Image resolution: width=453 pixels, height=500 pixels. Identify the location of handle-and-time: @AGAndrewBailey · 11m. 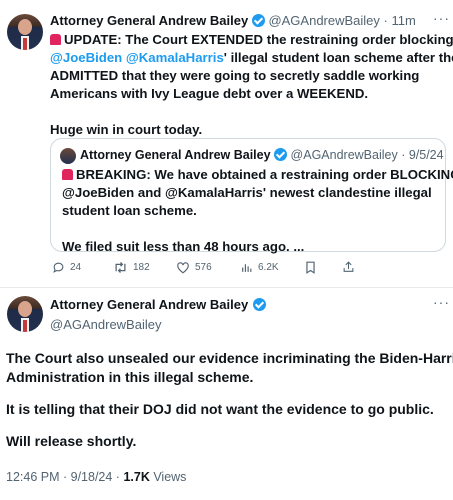
(341, 20).